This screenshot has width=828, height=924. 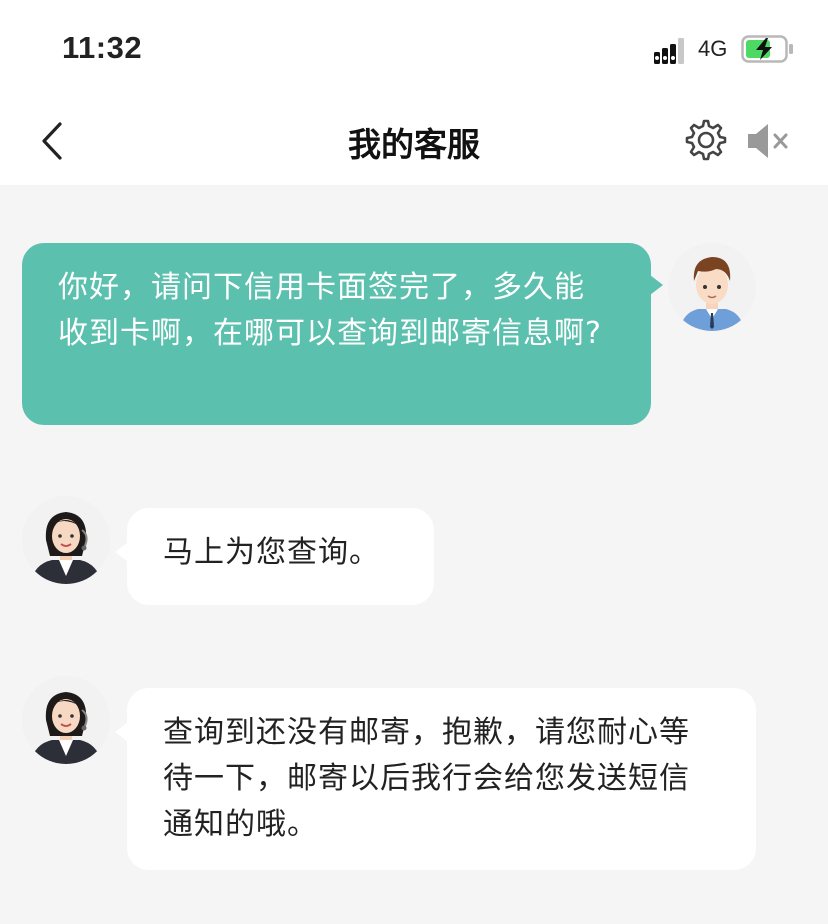 What do you see at coordinates (271, 552) in the screenshot?
I see `message-text: 马上为您查询。` at bounding box center [271, 552].